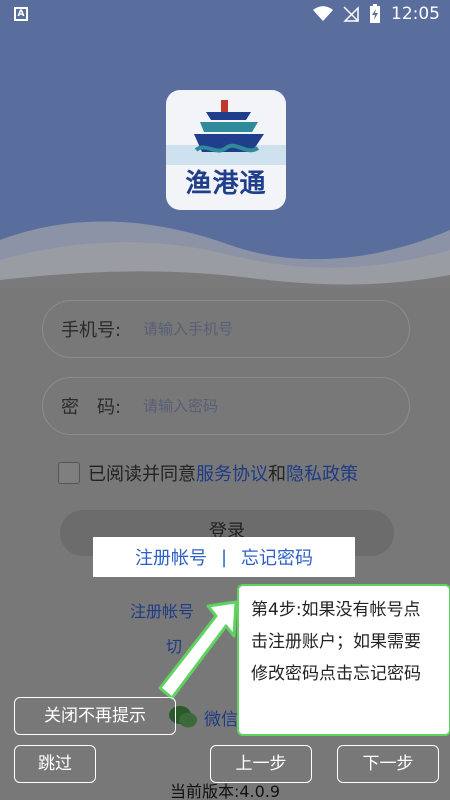  Describe the element at coordinates (277, 557) in the screenshot. I see `forgot-password-link: 忘记密码` at that location.